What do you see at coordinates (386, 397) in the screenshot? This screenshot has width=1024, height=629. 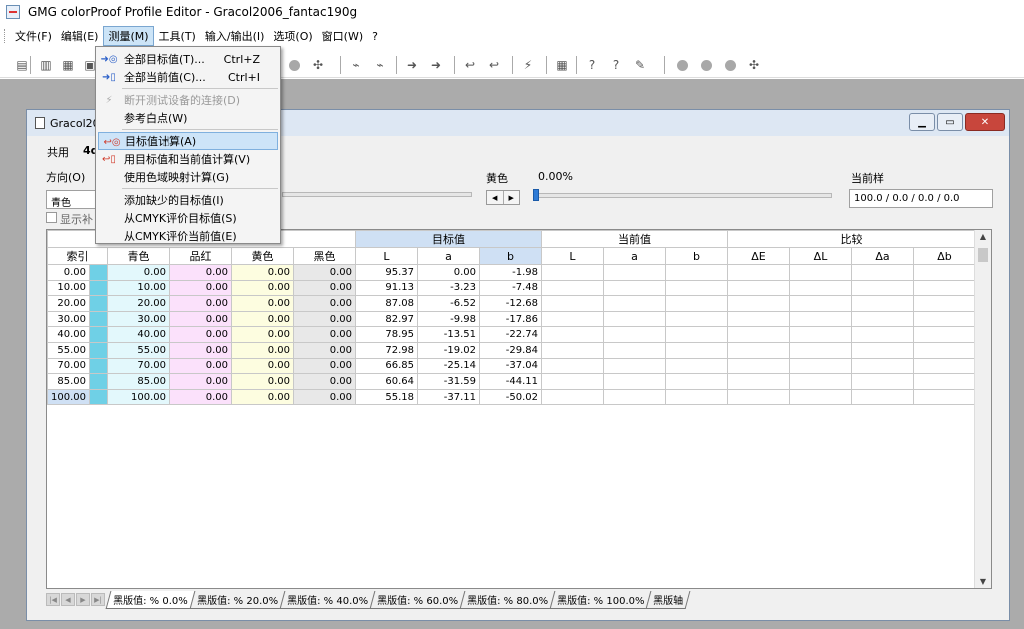 I see `cell-L: 55.18` at bounding box center [386, 397].